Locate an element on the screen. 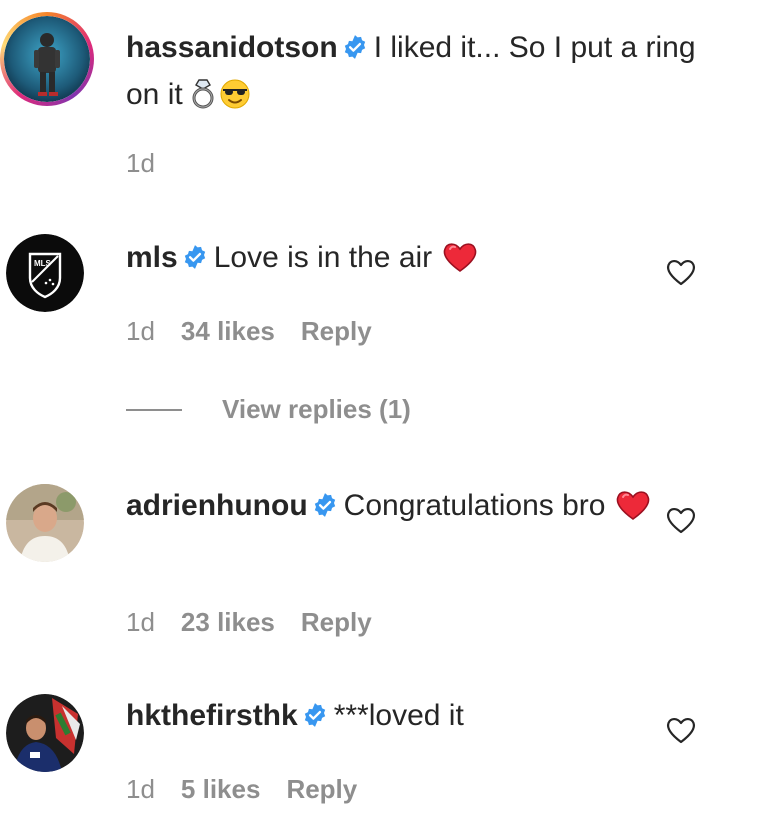 The image size is (759, 838). ring-icon is located at coordinates (203, 100).